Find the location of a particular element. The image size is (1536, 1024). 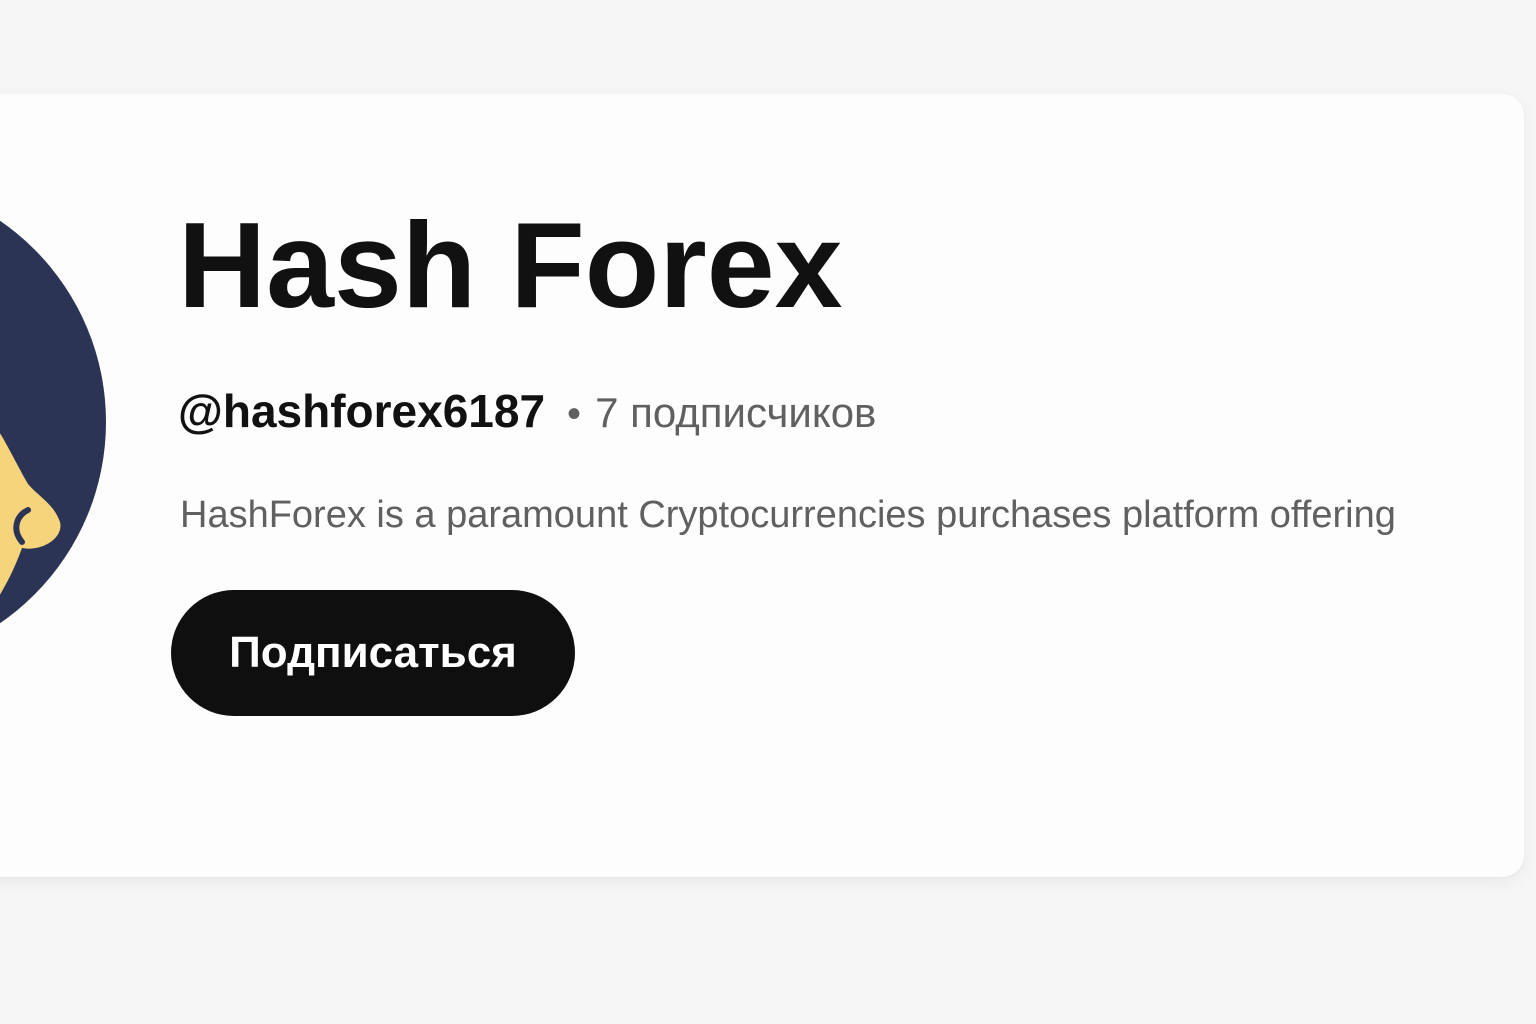

channel-name: Hash Forex is located at coordinates (510, 265).